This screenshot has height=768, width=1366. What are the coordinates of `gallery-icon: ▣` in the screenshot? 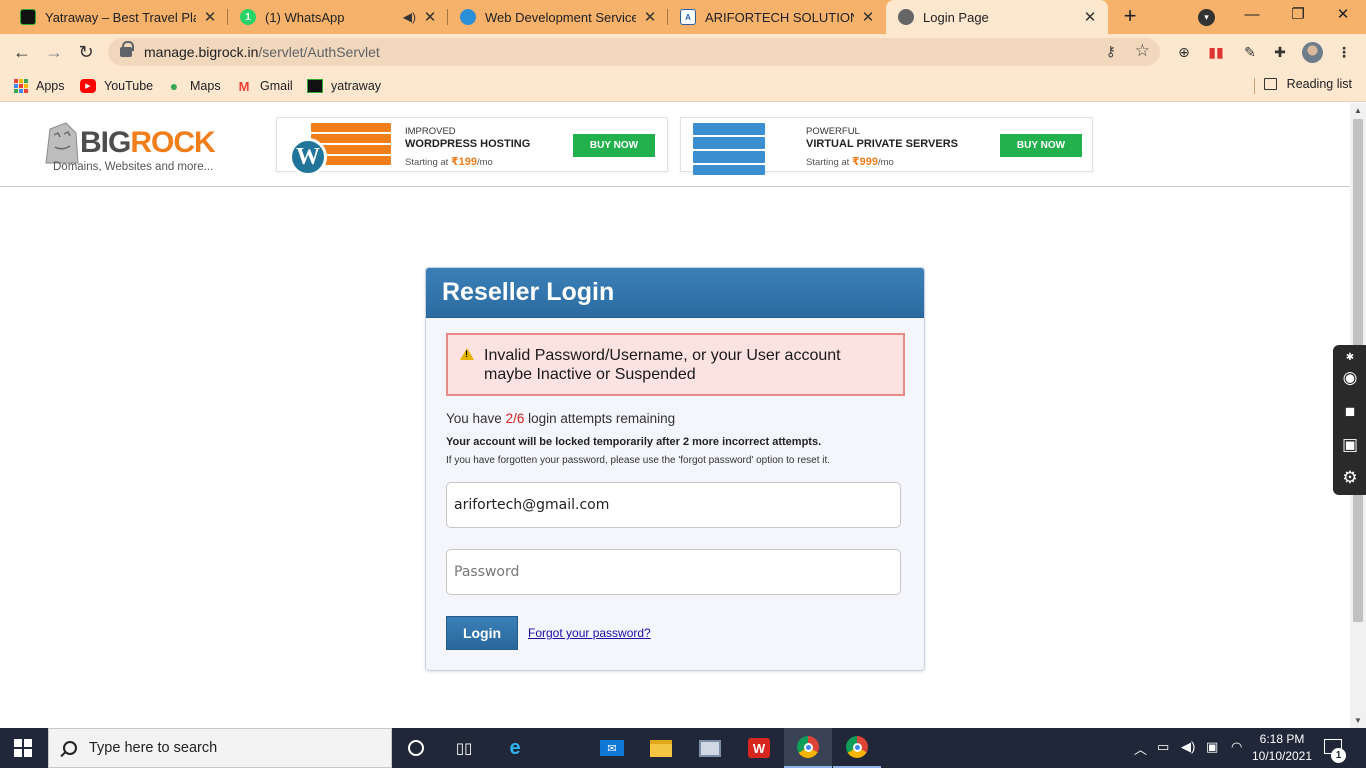 It's located at (1350, 445).